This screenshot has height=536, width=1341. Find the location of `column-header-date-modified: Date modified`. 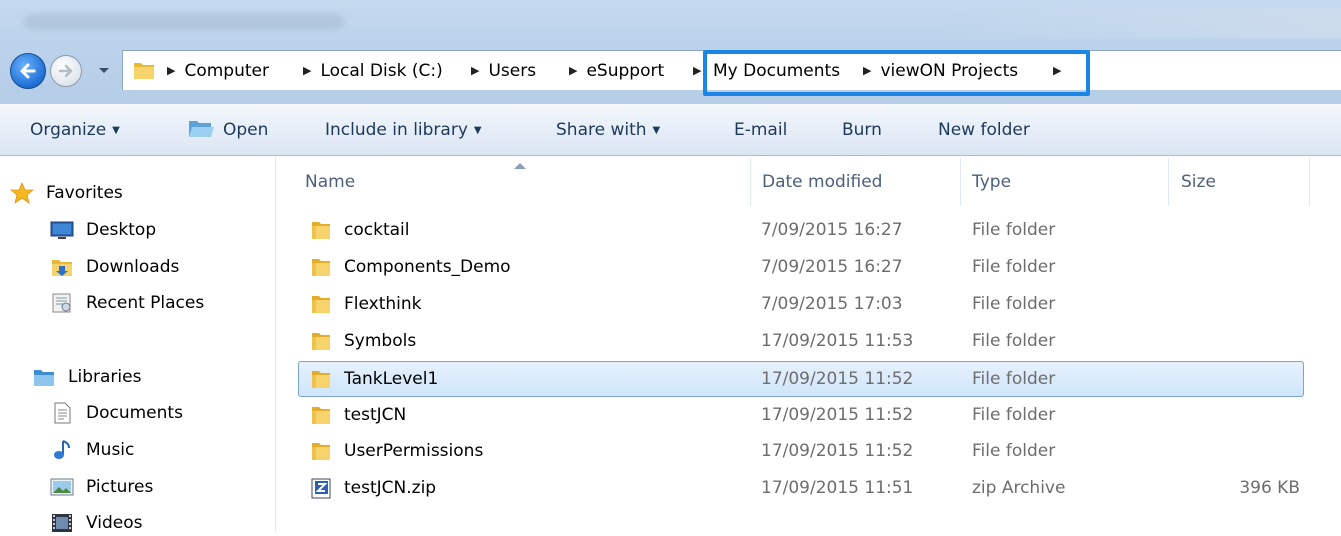

column-header-date-modified: Date modified is located at coordinates (822, 182).